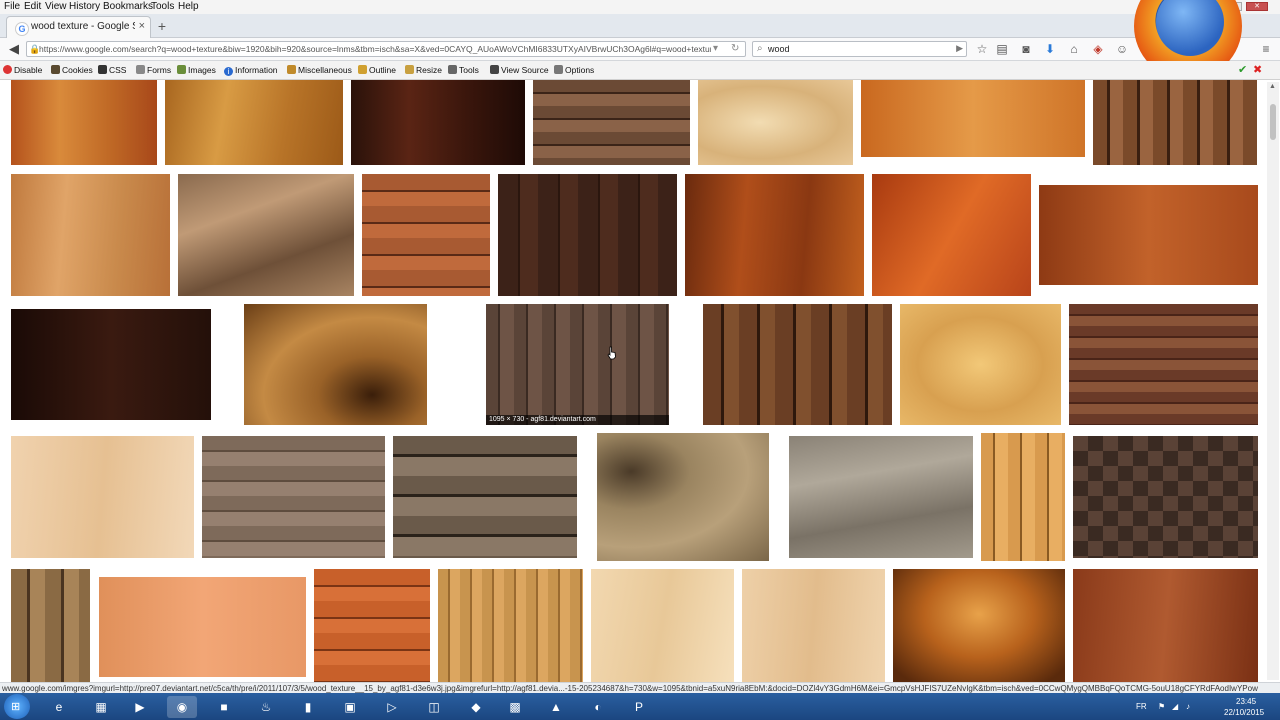 This screenshot has width=1280, height=720. What do you see at coordinates (1002, 49) in the screenshot?
I see `reading-list-icon: ▤` at bounding box center [1002, 49].